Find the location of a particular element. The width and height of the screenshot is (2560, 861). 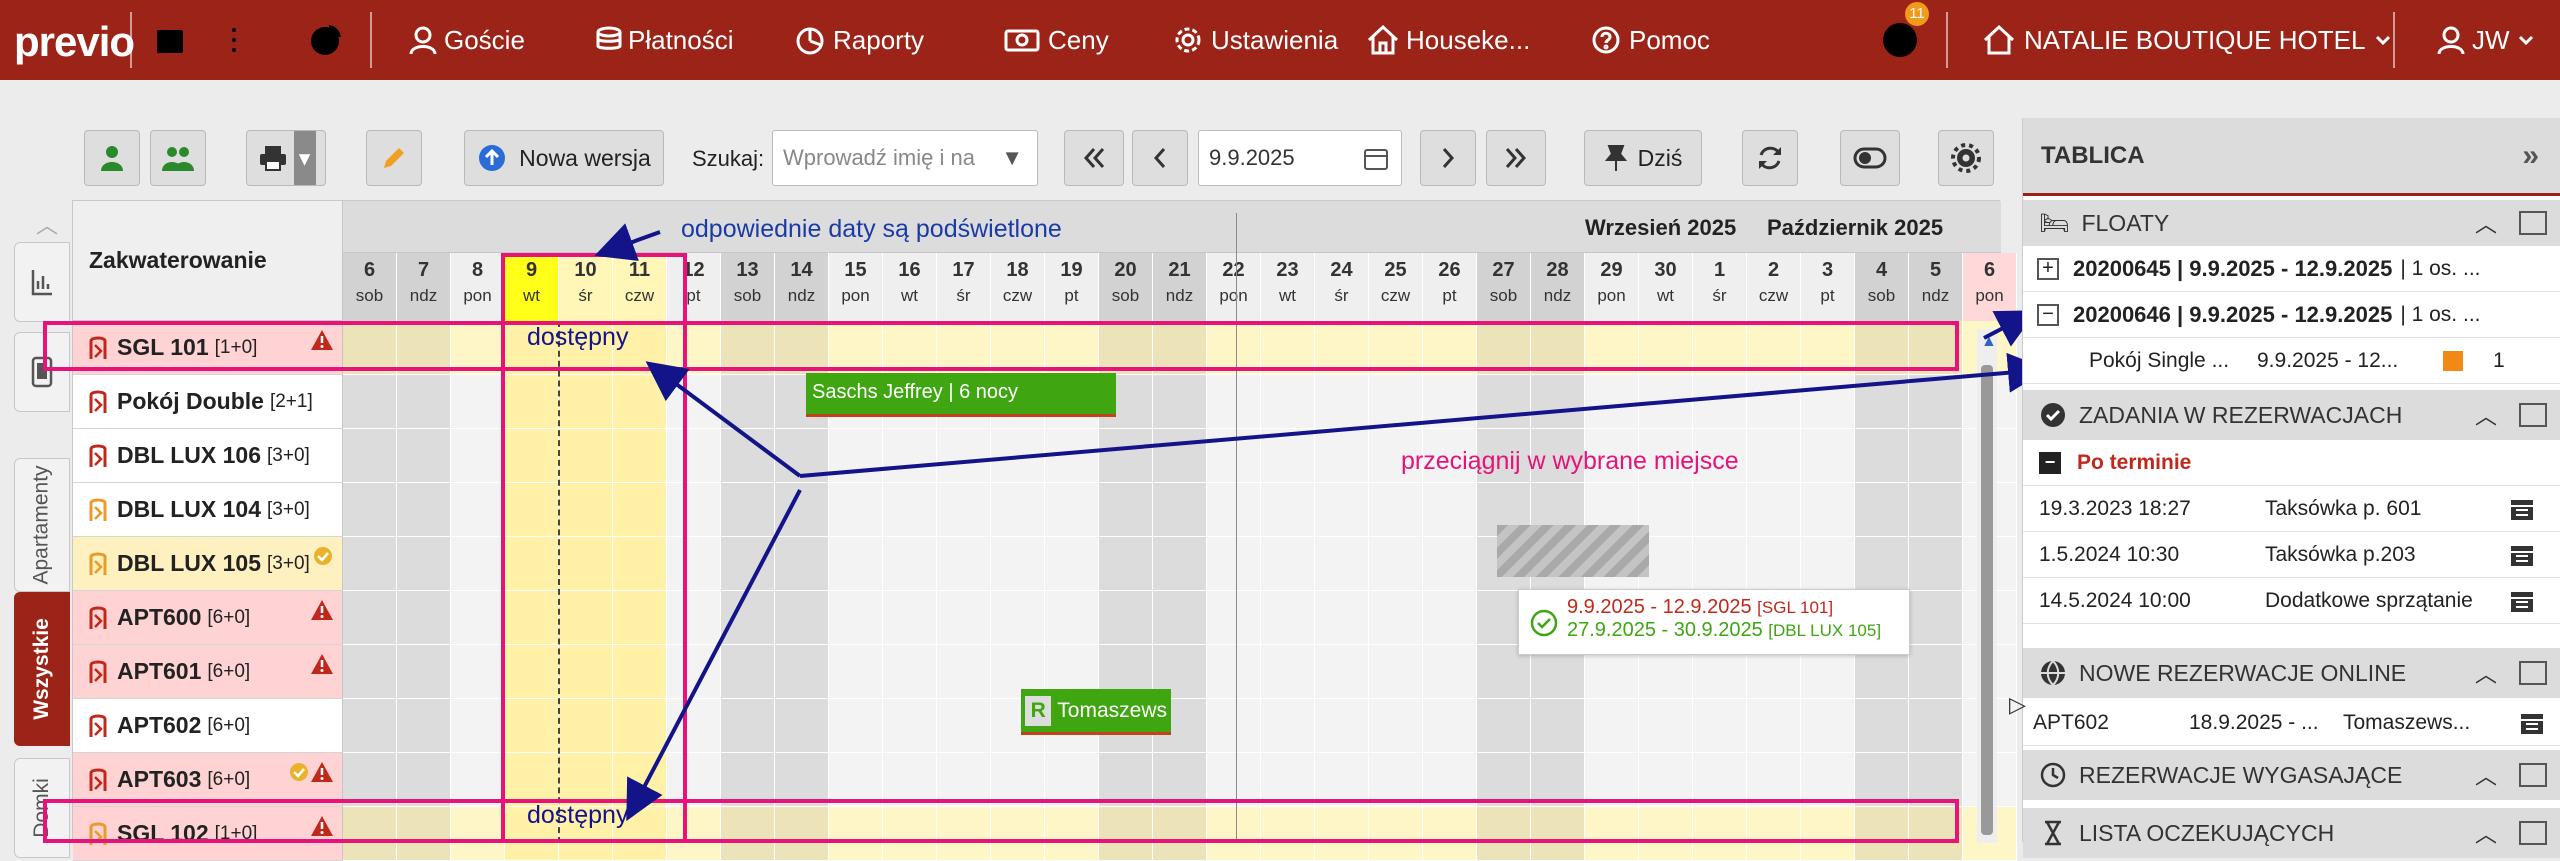

task-row: 14.5.2024 10:00 Dodatkowe sprzątanie is located at coordinates (2291, 601).